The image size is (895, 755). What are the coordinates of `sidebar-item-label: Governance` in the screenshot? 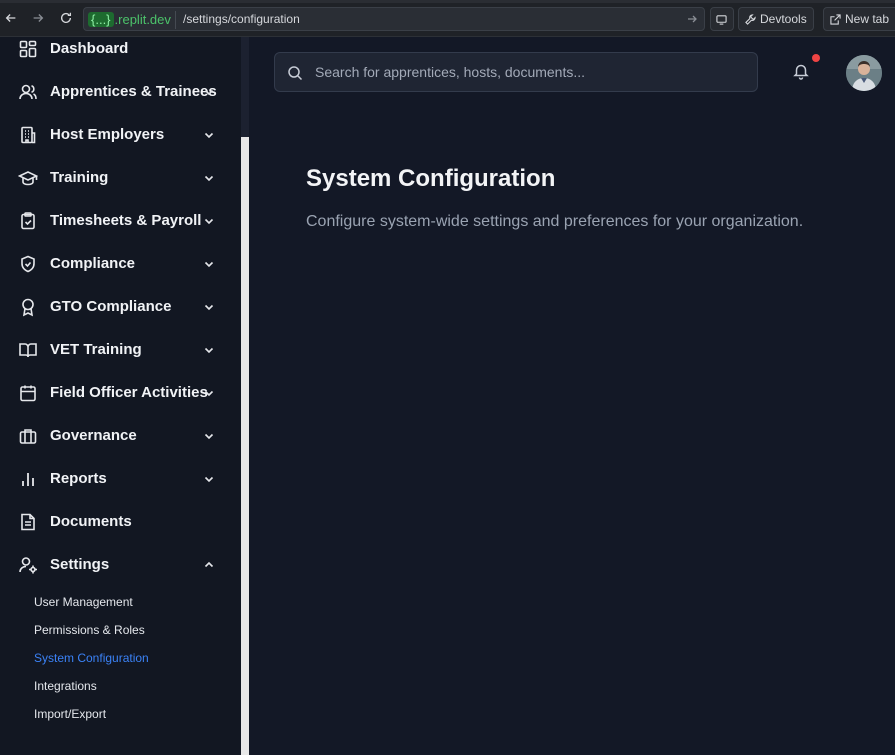 It's located at (93, 435).